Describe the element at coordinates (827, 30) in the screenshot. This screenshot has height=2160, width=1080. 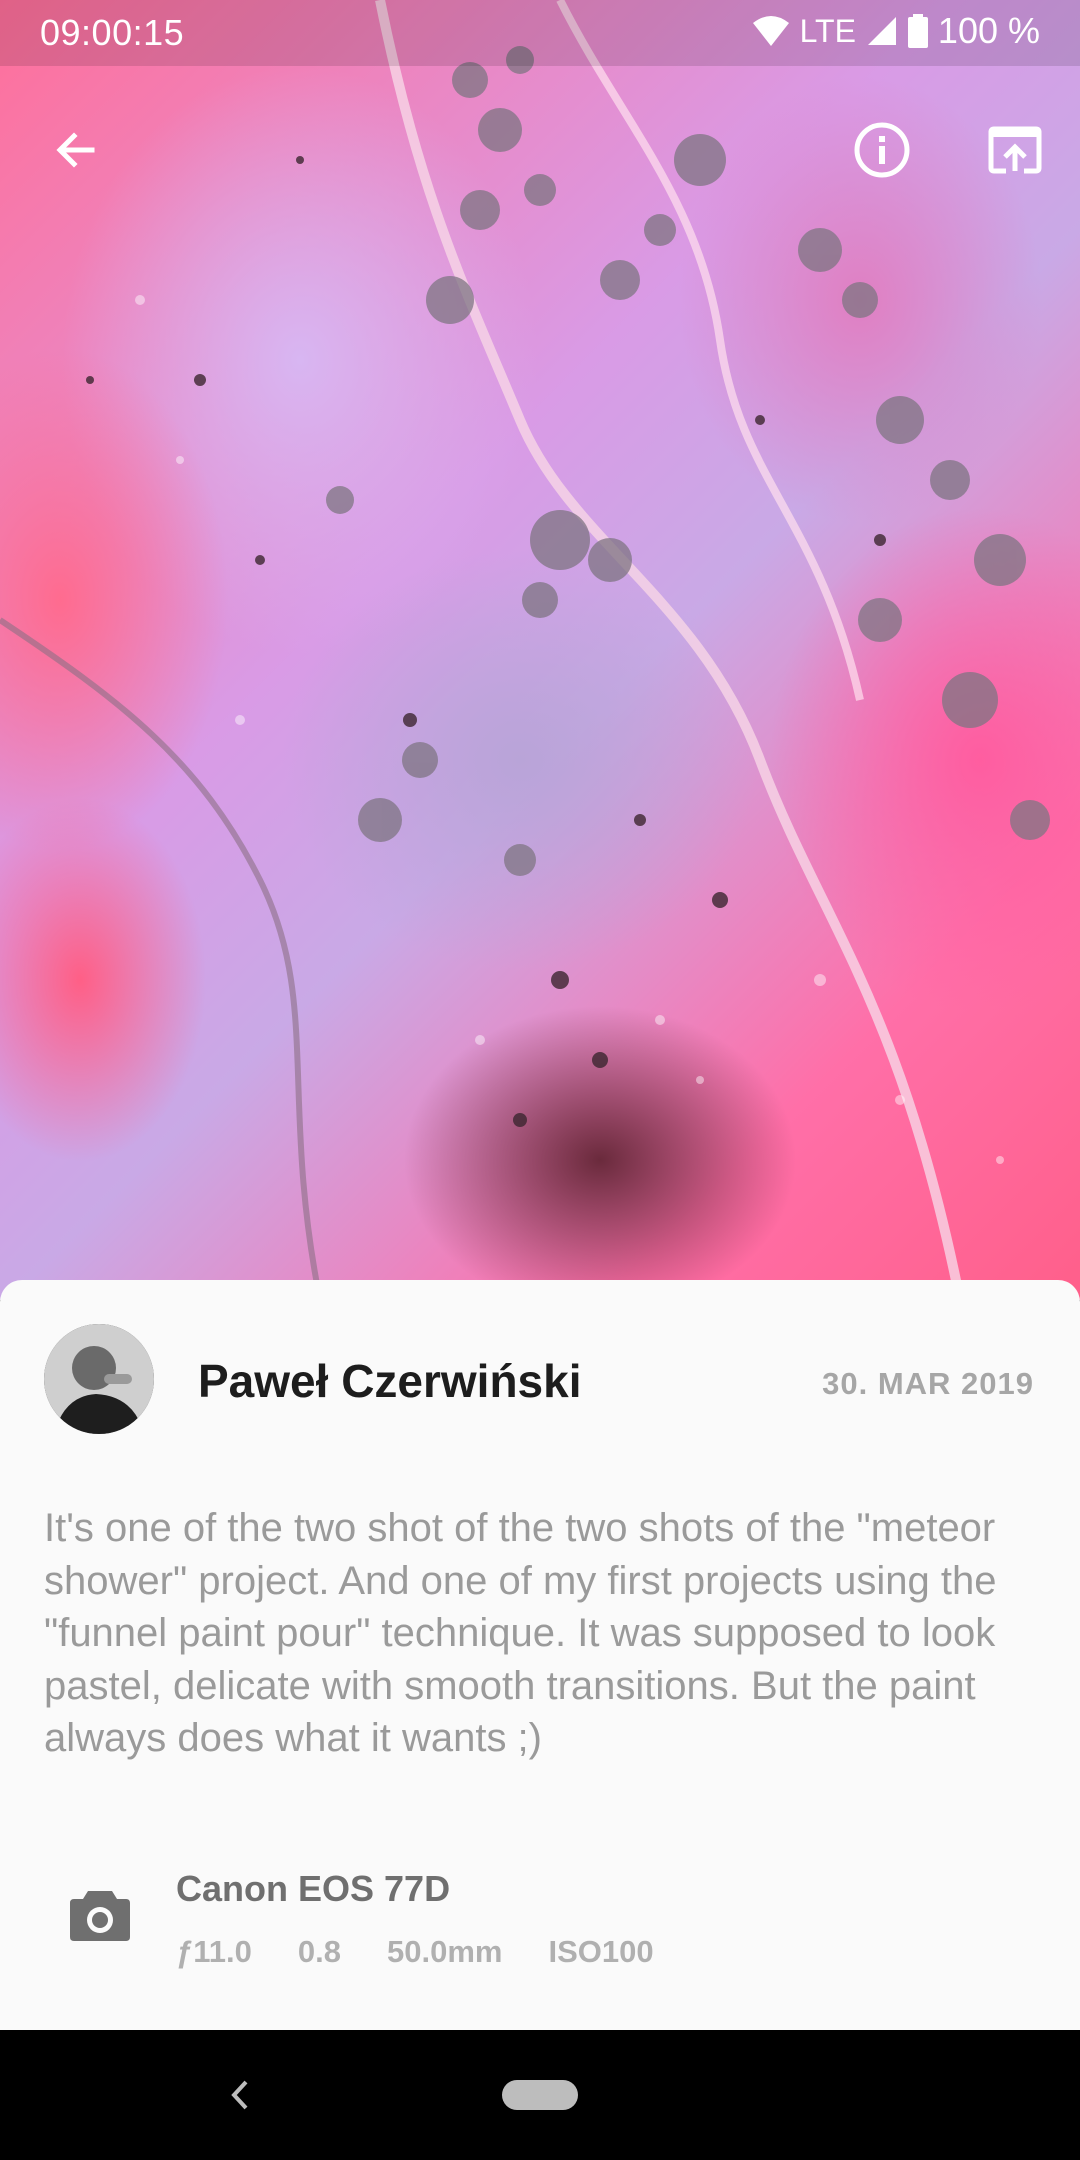
I see `network-type: LTE` at that location.